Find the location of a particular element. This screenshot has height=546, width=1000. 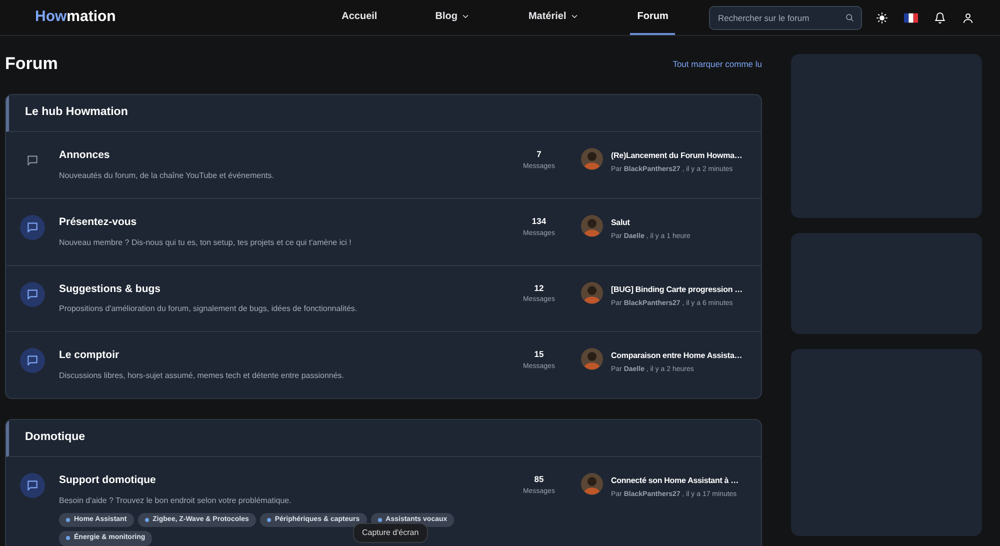

mark-all-read-link: Tout marquer comme lu is located at coordinates (717, 64).